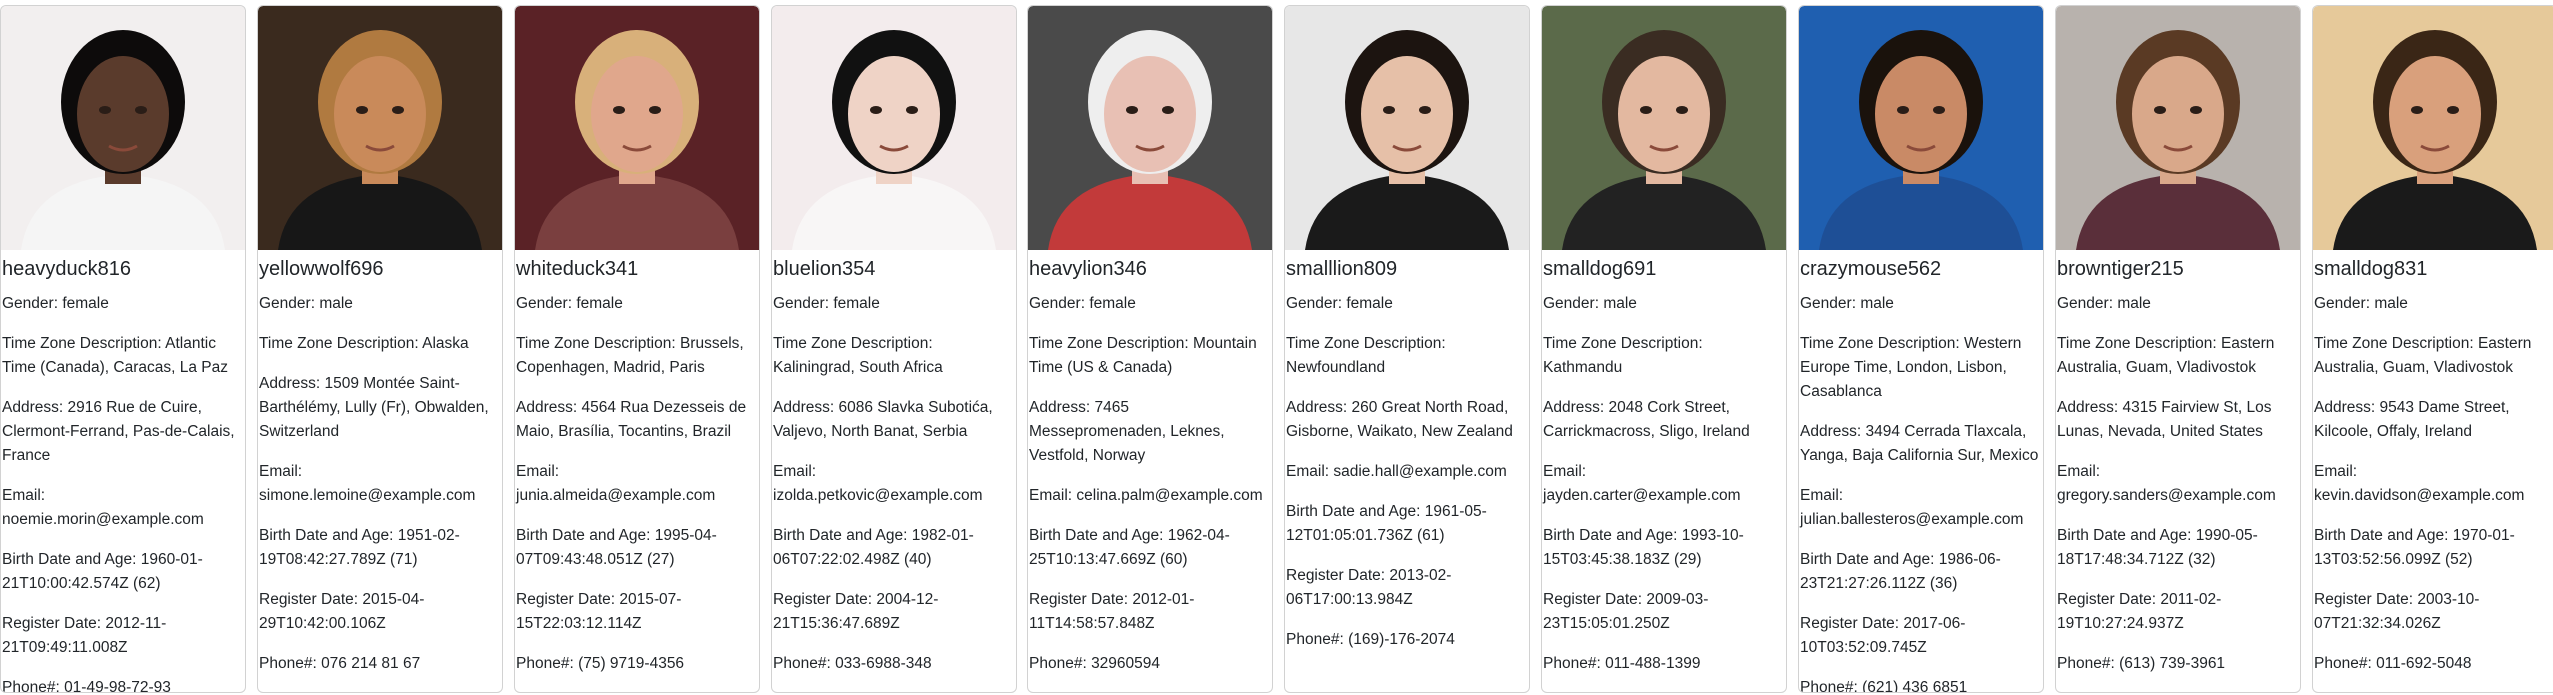 Image resolution: width=2553 pixels, height=695 pixels. I want to click on username: browntiger215, so click(2120, 269).